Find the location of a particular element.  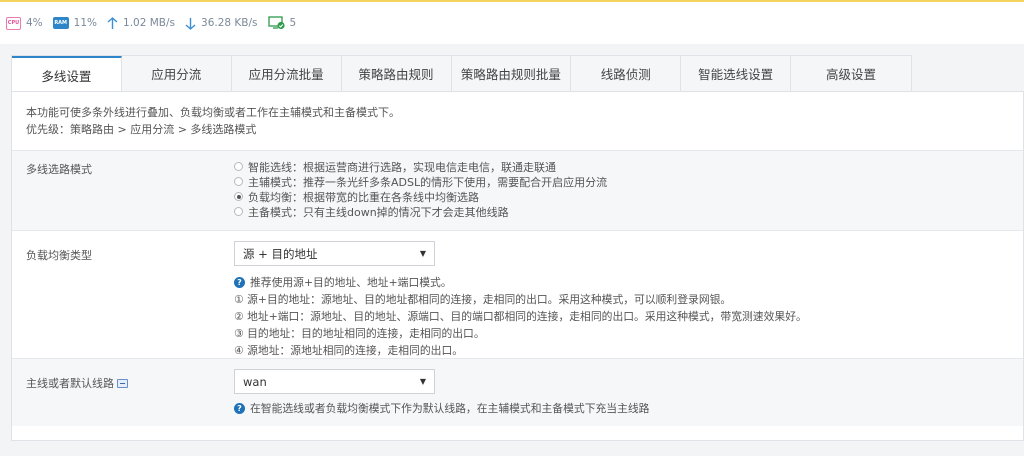

mode-option-primary-aux: 主辅模式：推荐一条光纤多条ADSL的情形下使用，需要配合开启应用分流 is located at coordinates (420, 181).